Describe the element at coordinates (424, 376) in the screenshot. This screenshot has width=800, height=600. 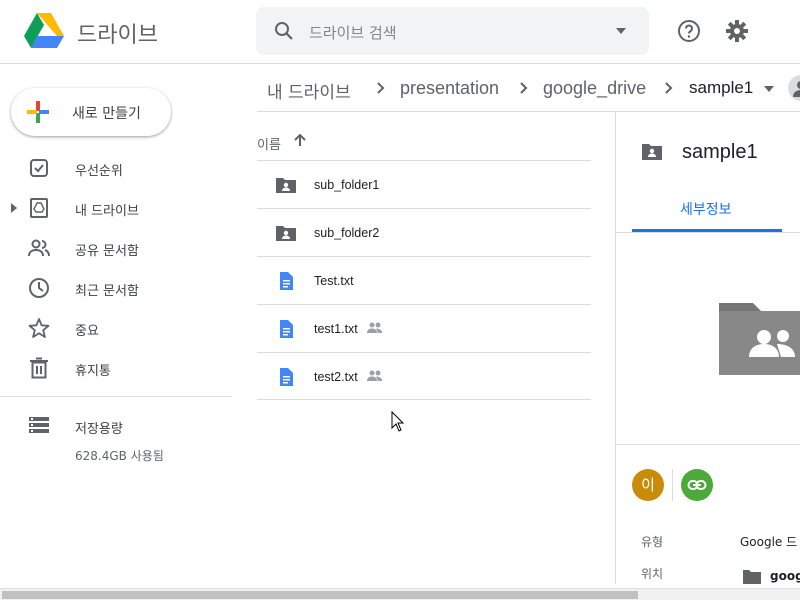
I see `file-row: test2.txt` at that location.